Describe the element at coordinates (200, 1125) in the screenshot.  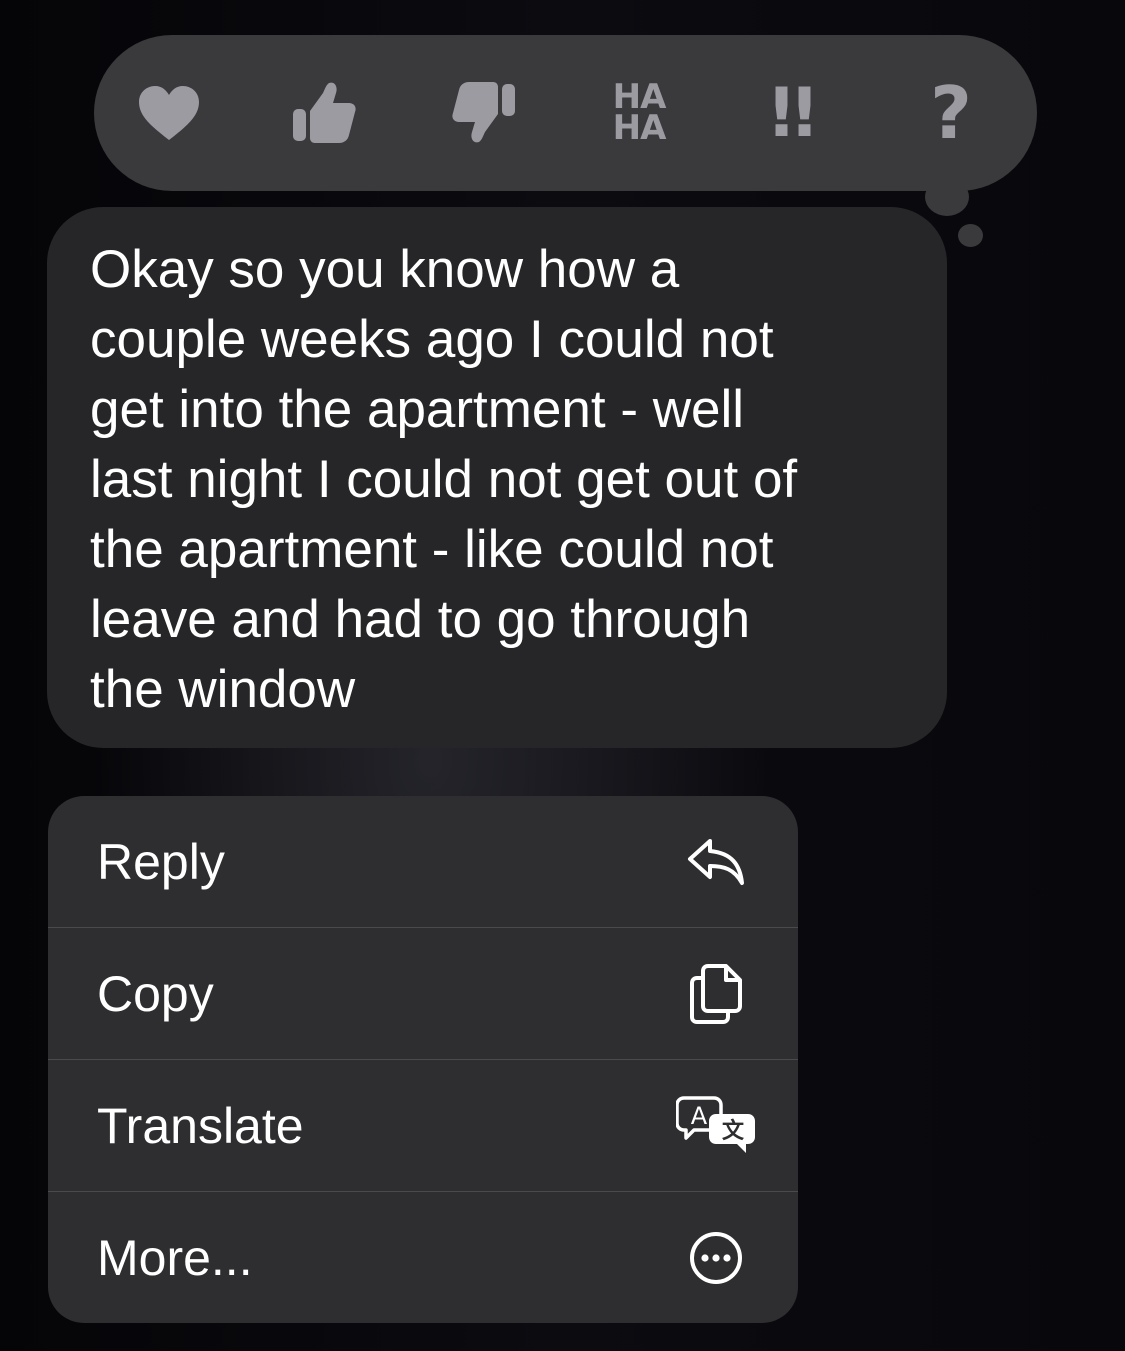
I see `menu-item-label: Translate` at that location.